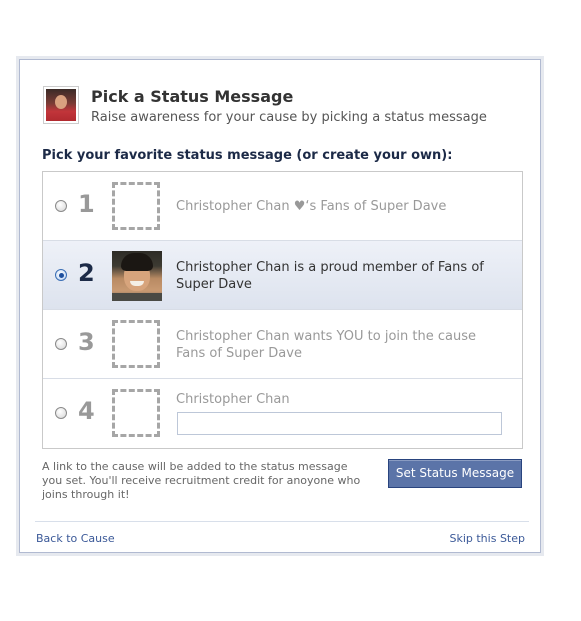 The image size is (581, 621). What do you see at coordinates (311, 206) in the screenshot?
I see `option-1-text: Christopher Chan ♥‘s Fans of Super Dave` at bounding box center [311, 206].